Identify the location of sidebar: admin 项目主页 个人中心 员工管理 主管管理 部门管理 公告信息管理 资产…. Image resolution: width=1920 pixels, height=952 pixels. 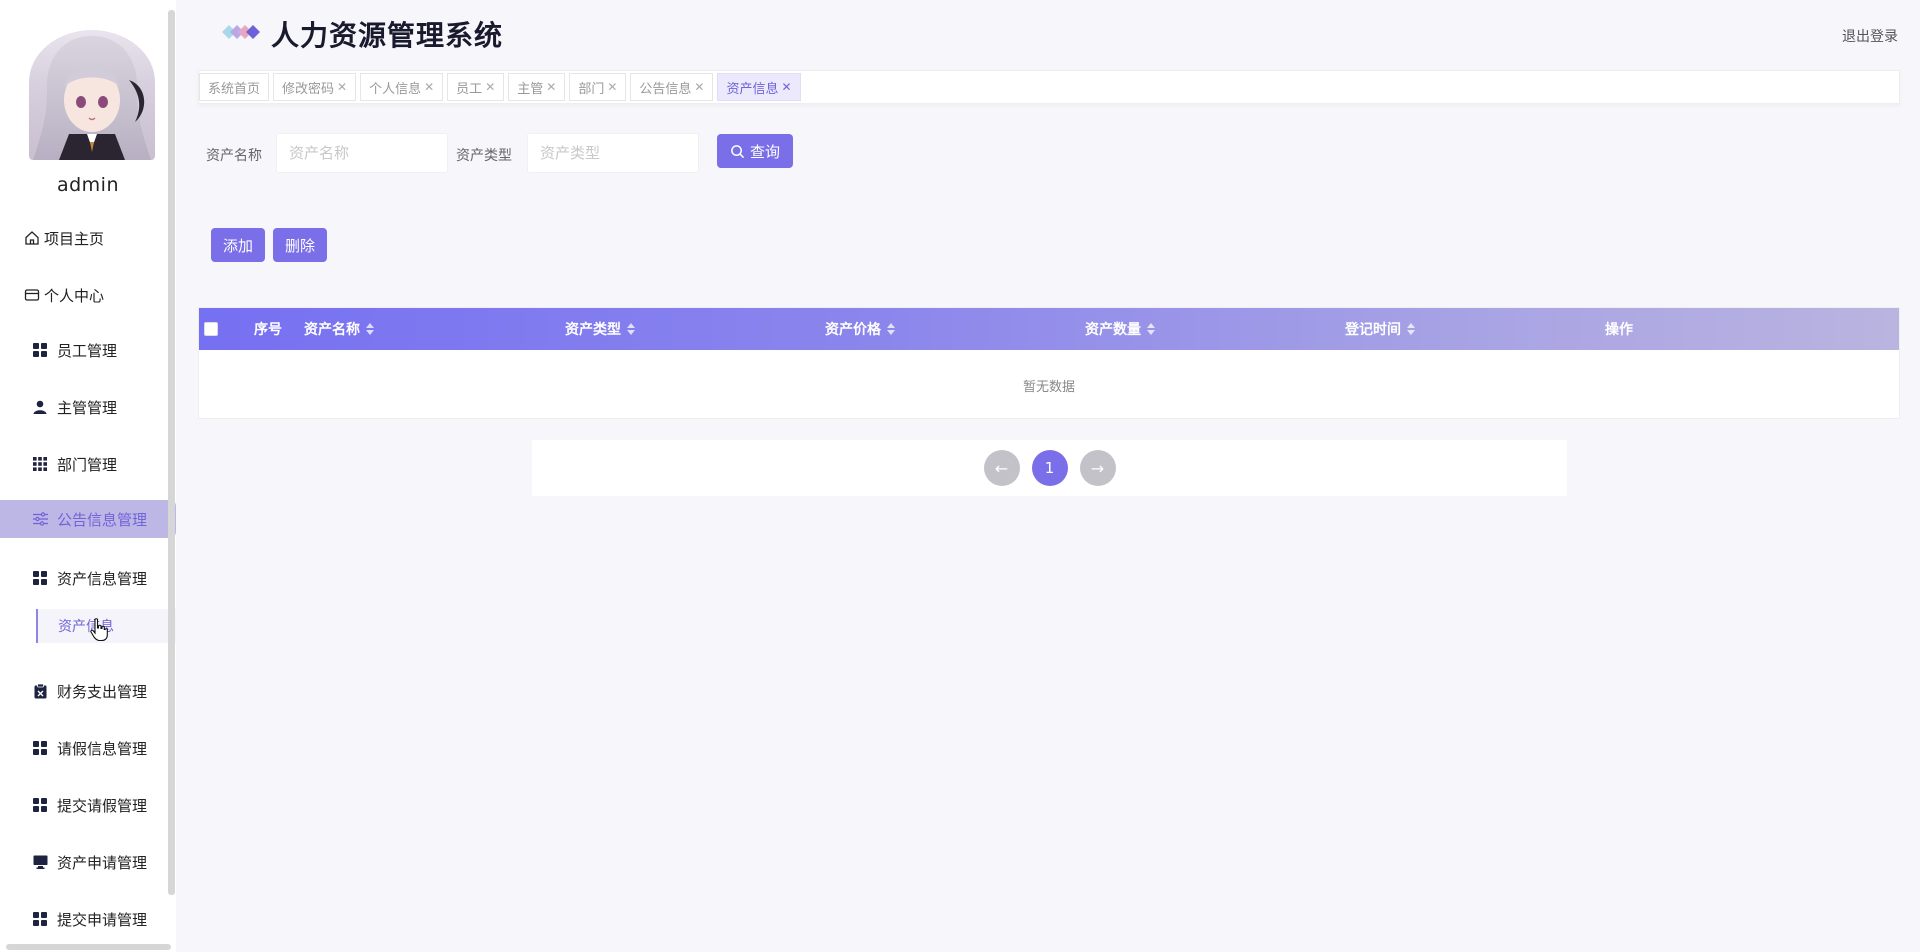
(88, 476).